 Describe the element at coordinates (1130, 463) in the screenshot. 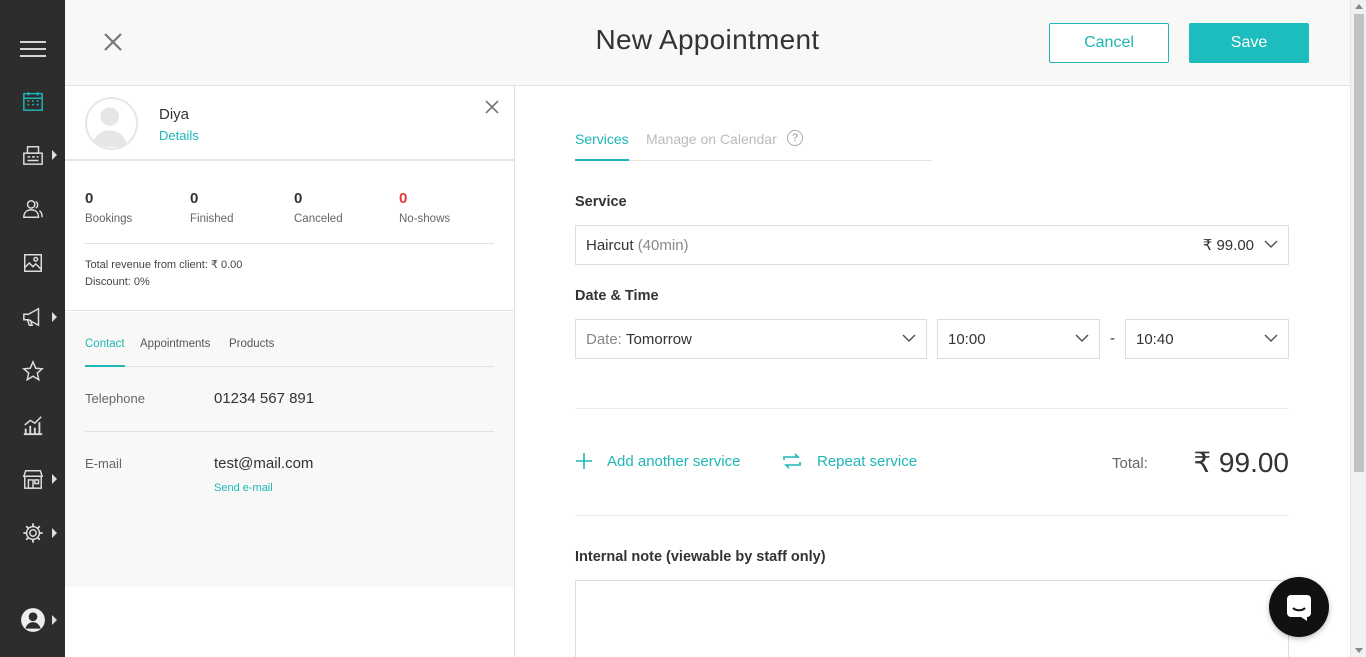

I see `total-label: Total:` at that location.